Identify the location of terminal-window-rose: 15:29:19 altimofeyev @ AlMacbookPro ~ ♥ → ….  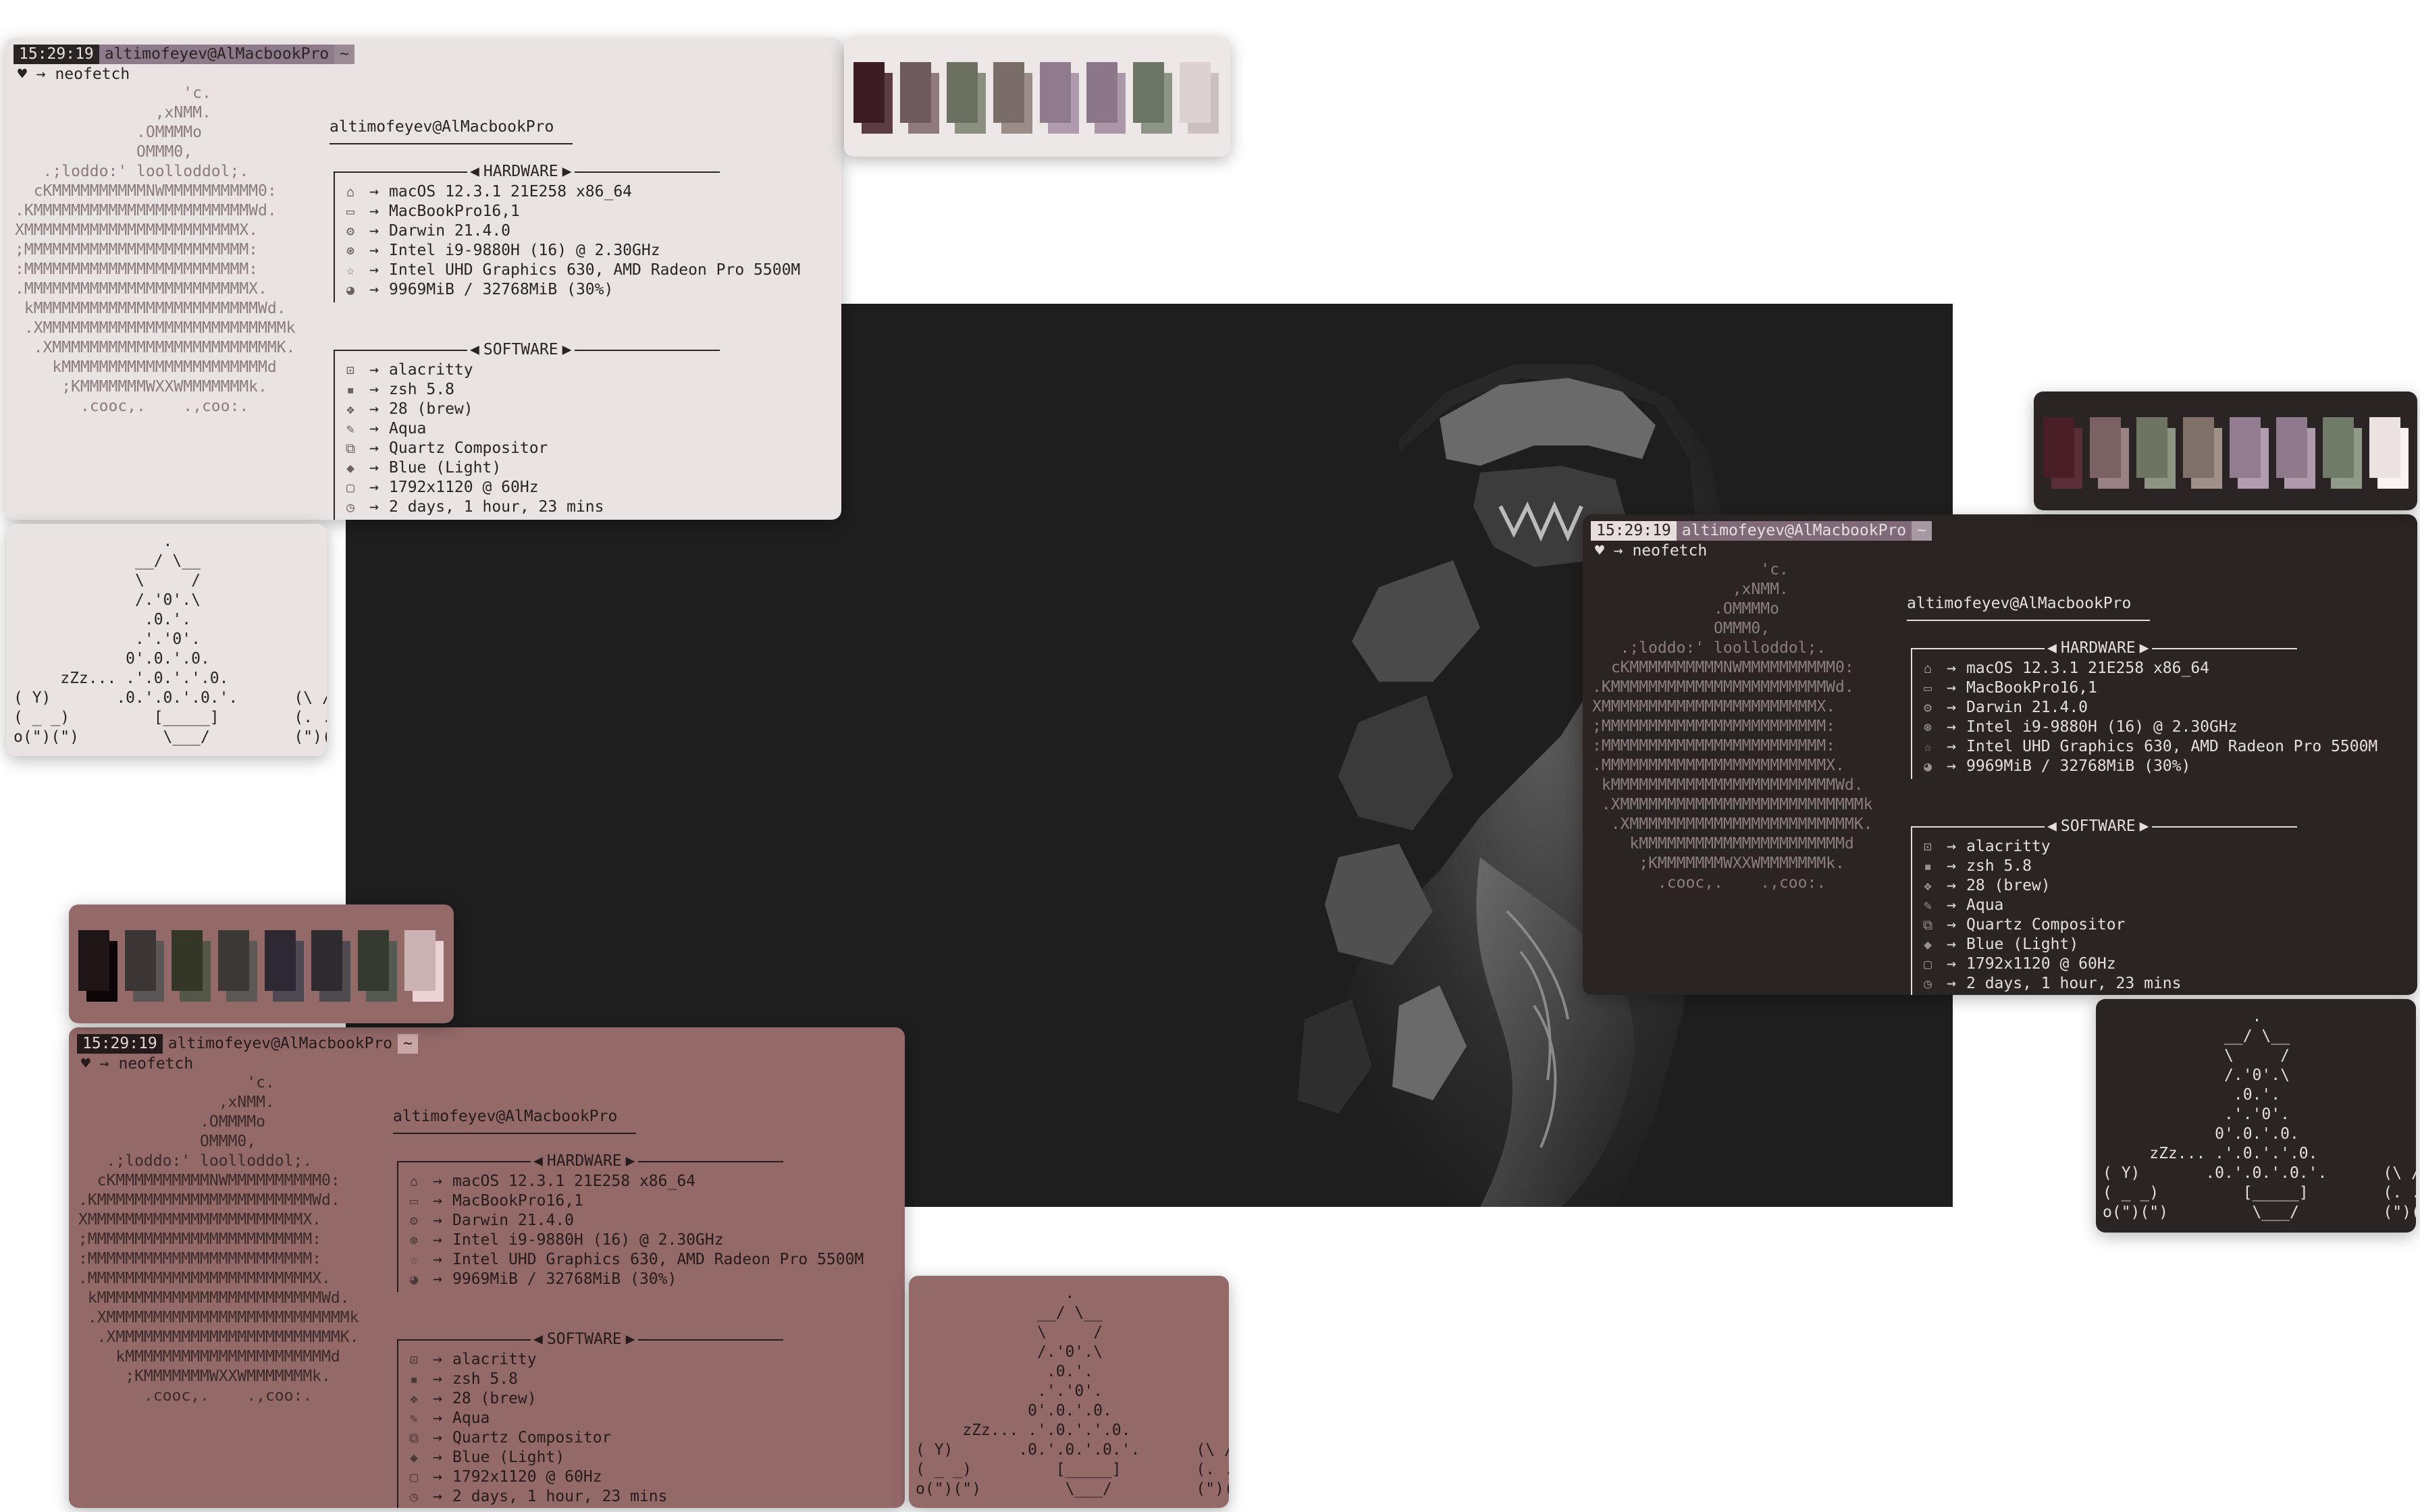
(487, 1267).